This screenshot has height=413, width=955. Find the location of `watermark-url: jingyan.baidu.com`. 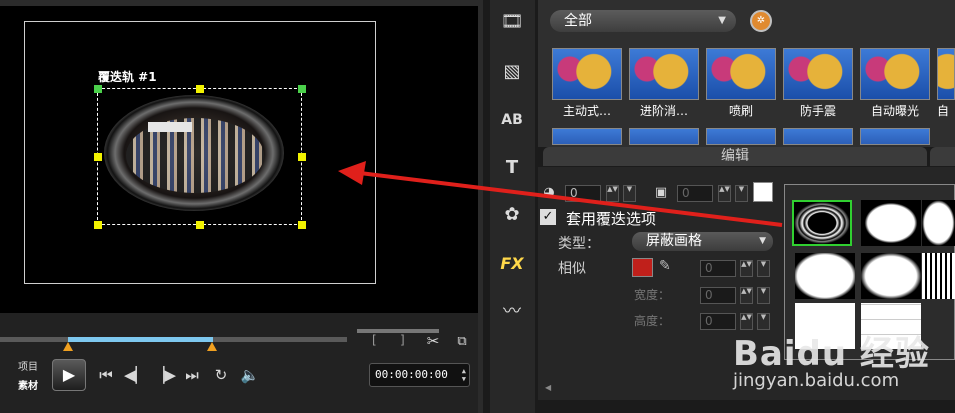

watermark-url: jingyan.baidu.com is located at coordinates (816, 380).